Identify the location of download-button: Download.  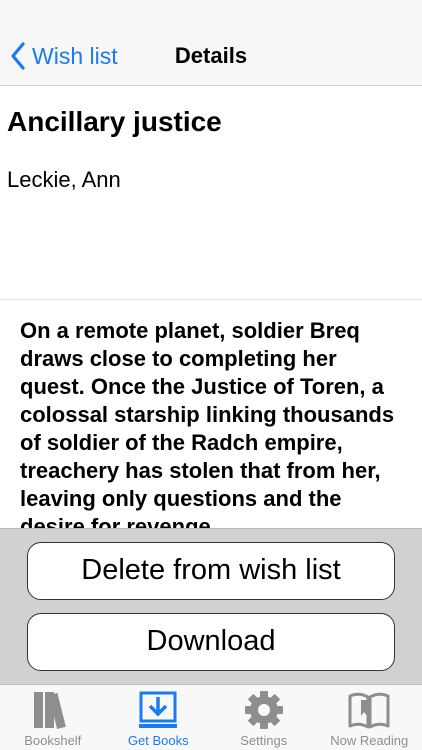
(211, 642).